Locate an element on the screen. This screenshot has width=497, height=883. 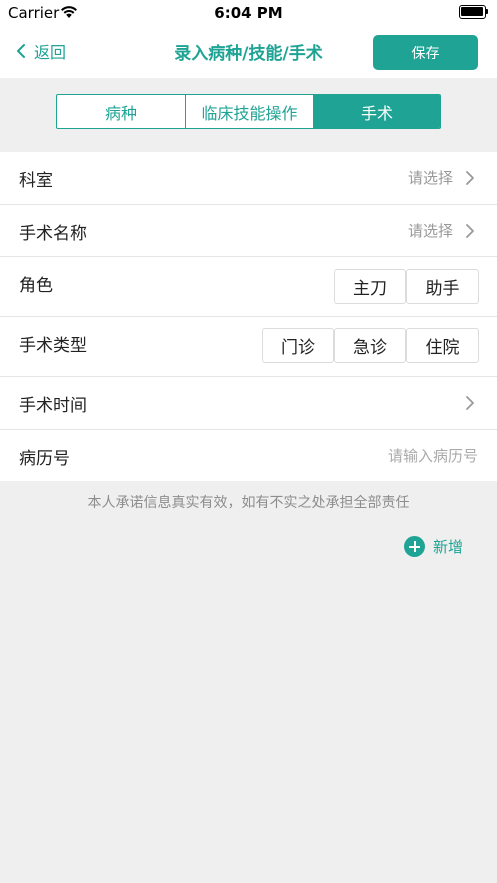
surgery-name-row: 手术名称 请选择 is located at coordinates (248, 231).